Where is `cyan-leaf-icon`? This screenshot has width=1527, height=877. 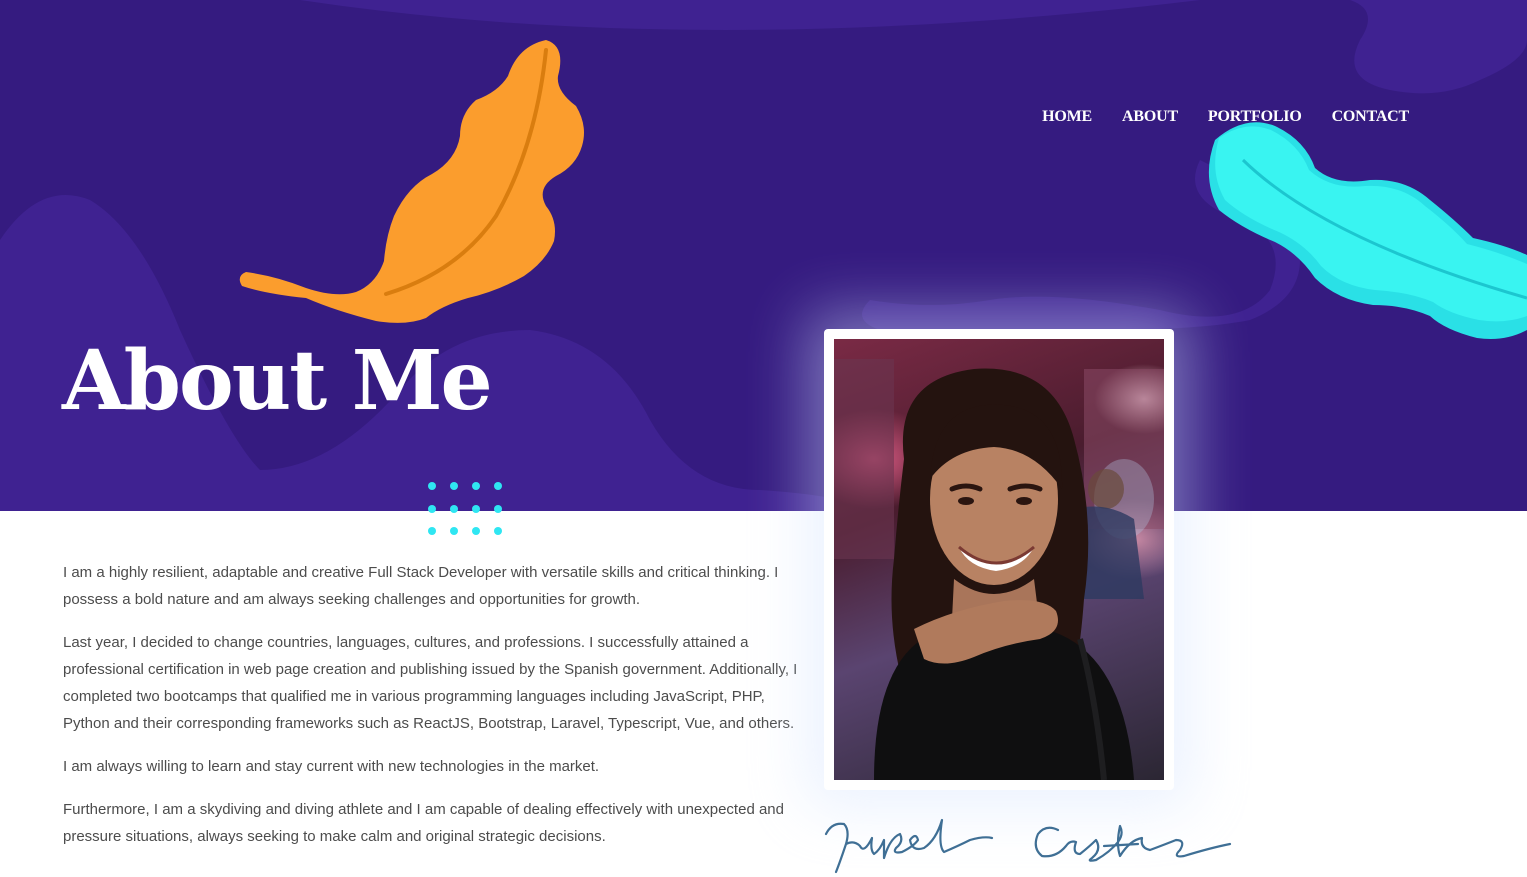
cyan-leaf-icon is located at coordinates (1367, 230).